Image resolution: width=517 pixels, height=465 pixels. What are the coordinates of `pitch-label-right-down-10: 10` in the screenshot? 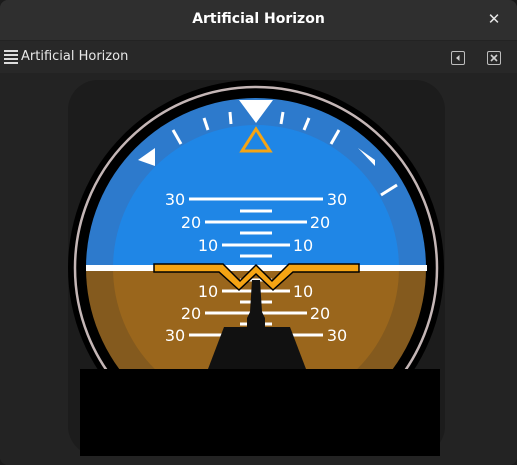 It's located at (303, 291).